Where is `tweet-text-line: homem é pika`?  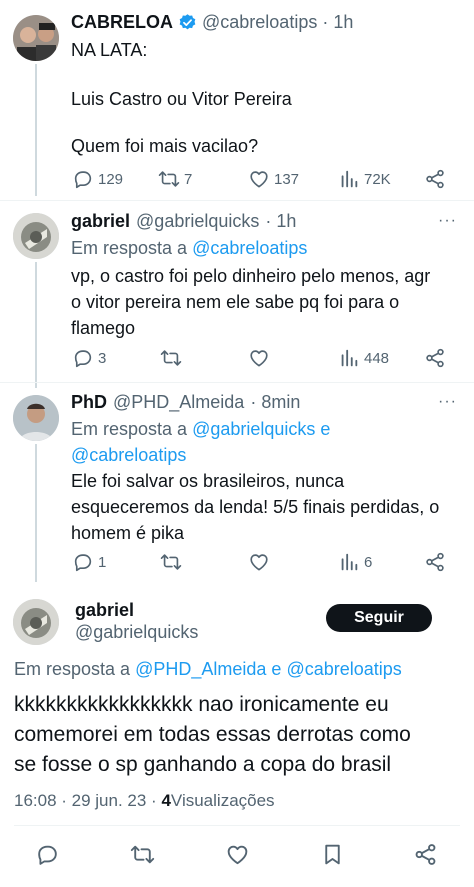
tweet-text-line: homem é pika is located at coordinates (128, 533).